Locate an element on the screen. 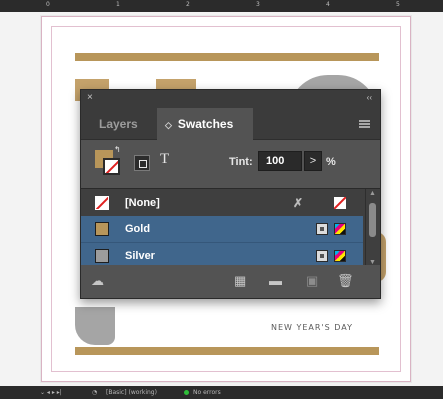  top-gold-rule is located at coordinates (227, 57).